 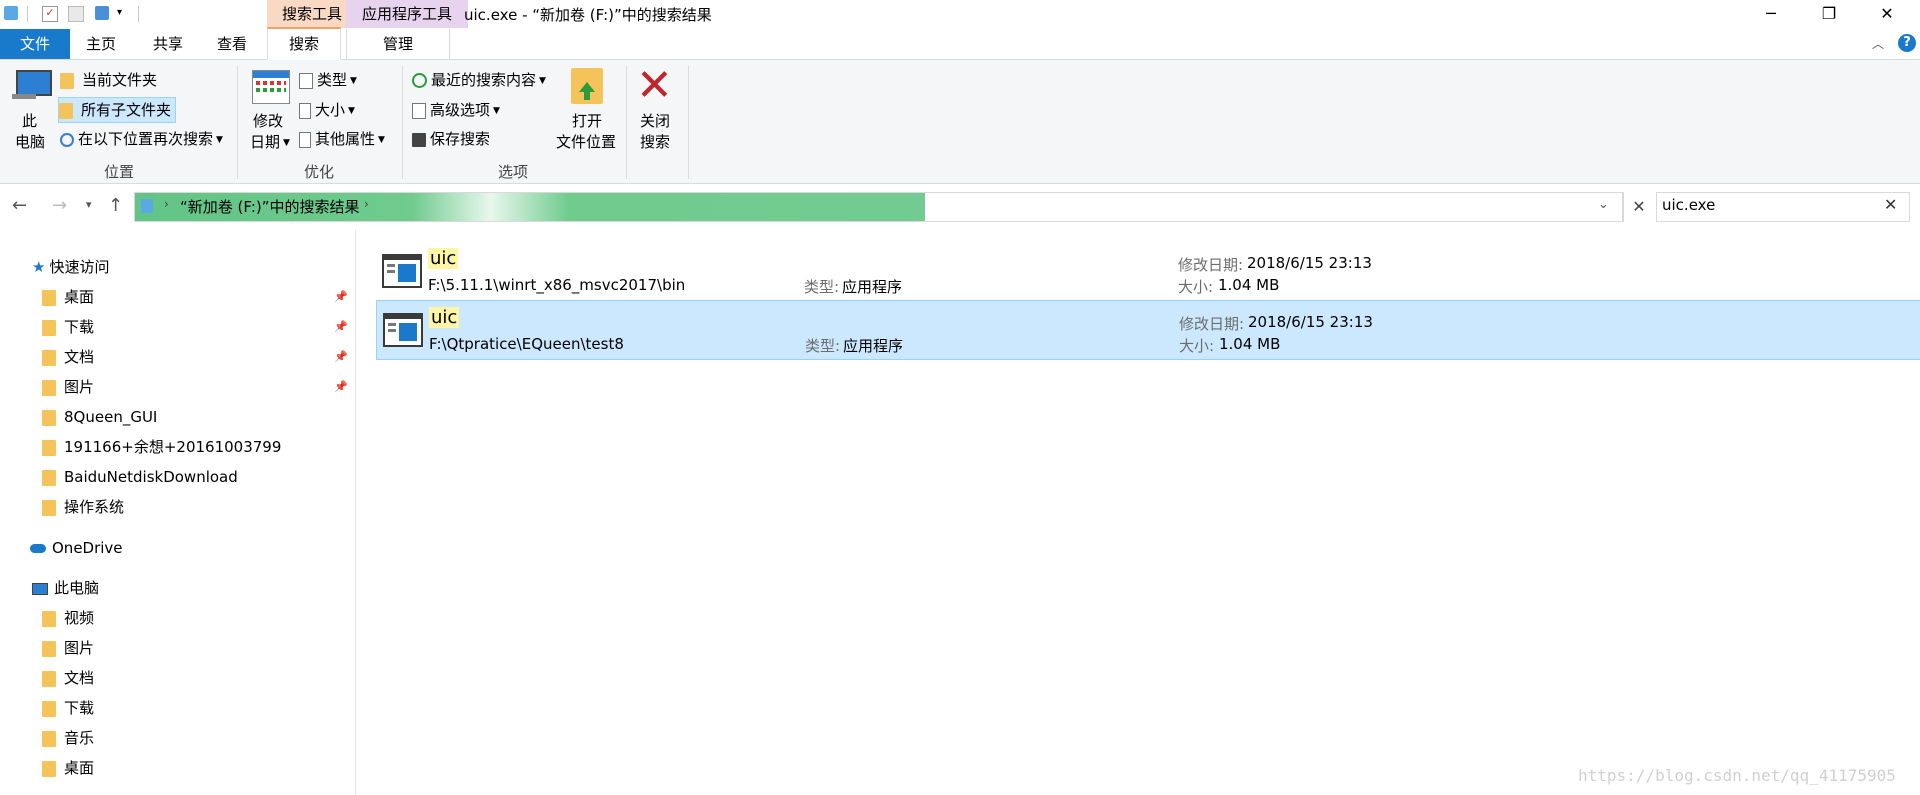 What do you see at coordinates (1603, 204) in the screenshot?
I see `address-dropdown-chevron-icon: ⌄` at bounding box center [1603, 204].